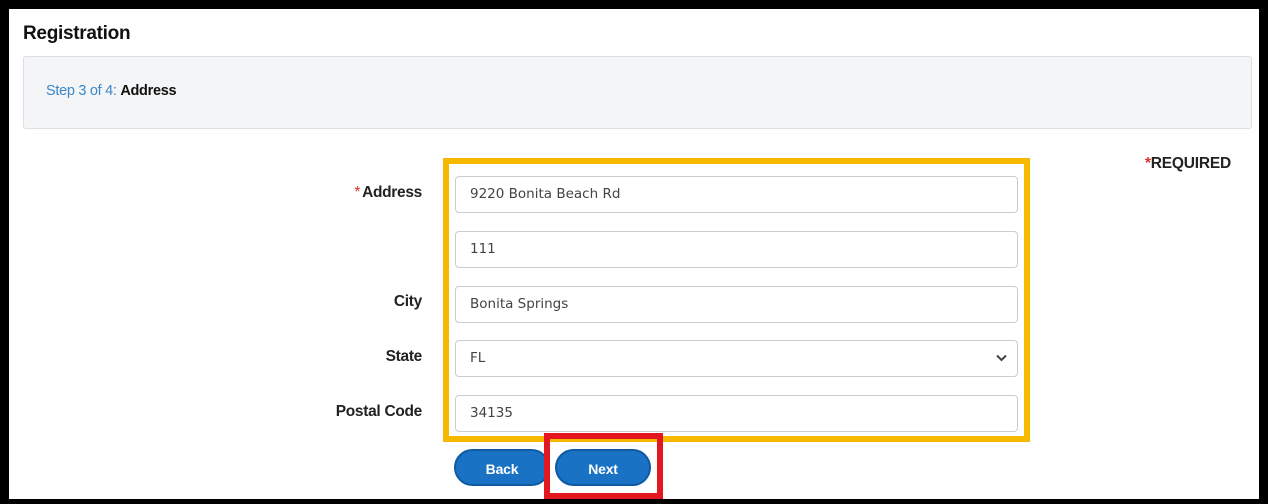  Describe the element at coordinates (603, 466) in the screenshot. I see `next-button-highlight` at that location.